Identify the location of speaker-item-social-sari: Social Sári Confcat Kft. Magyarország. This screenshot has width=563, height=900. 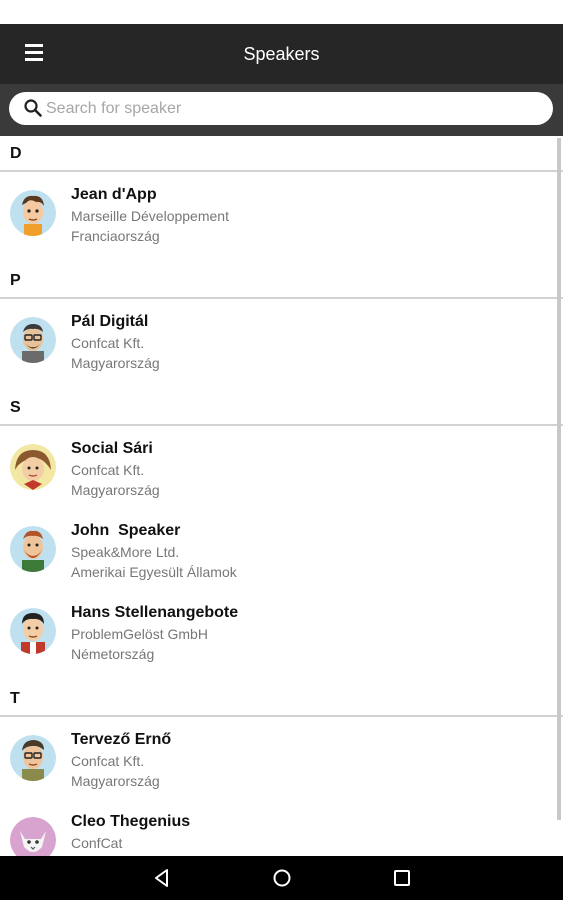
(277, 466).